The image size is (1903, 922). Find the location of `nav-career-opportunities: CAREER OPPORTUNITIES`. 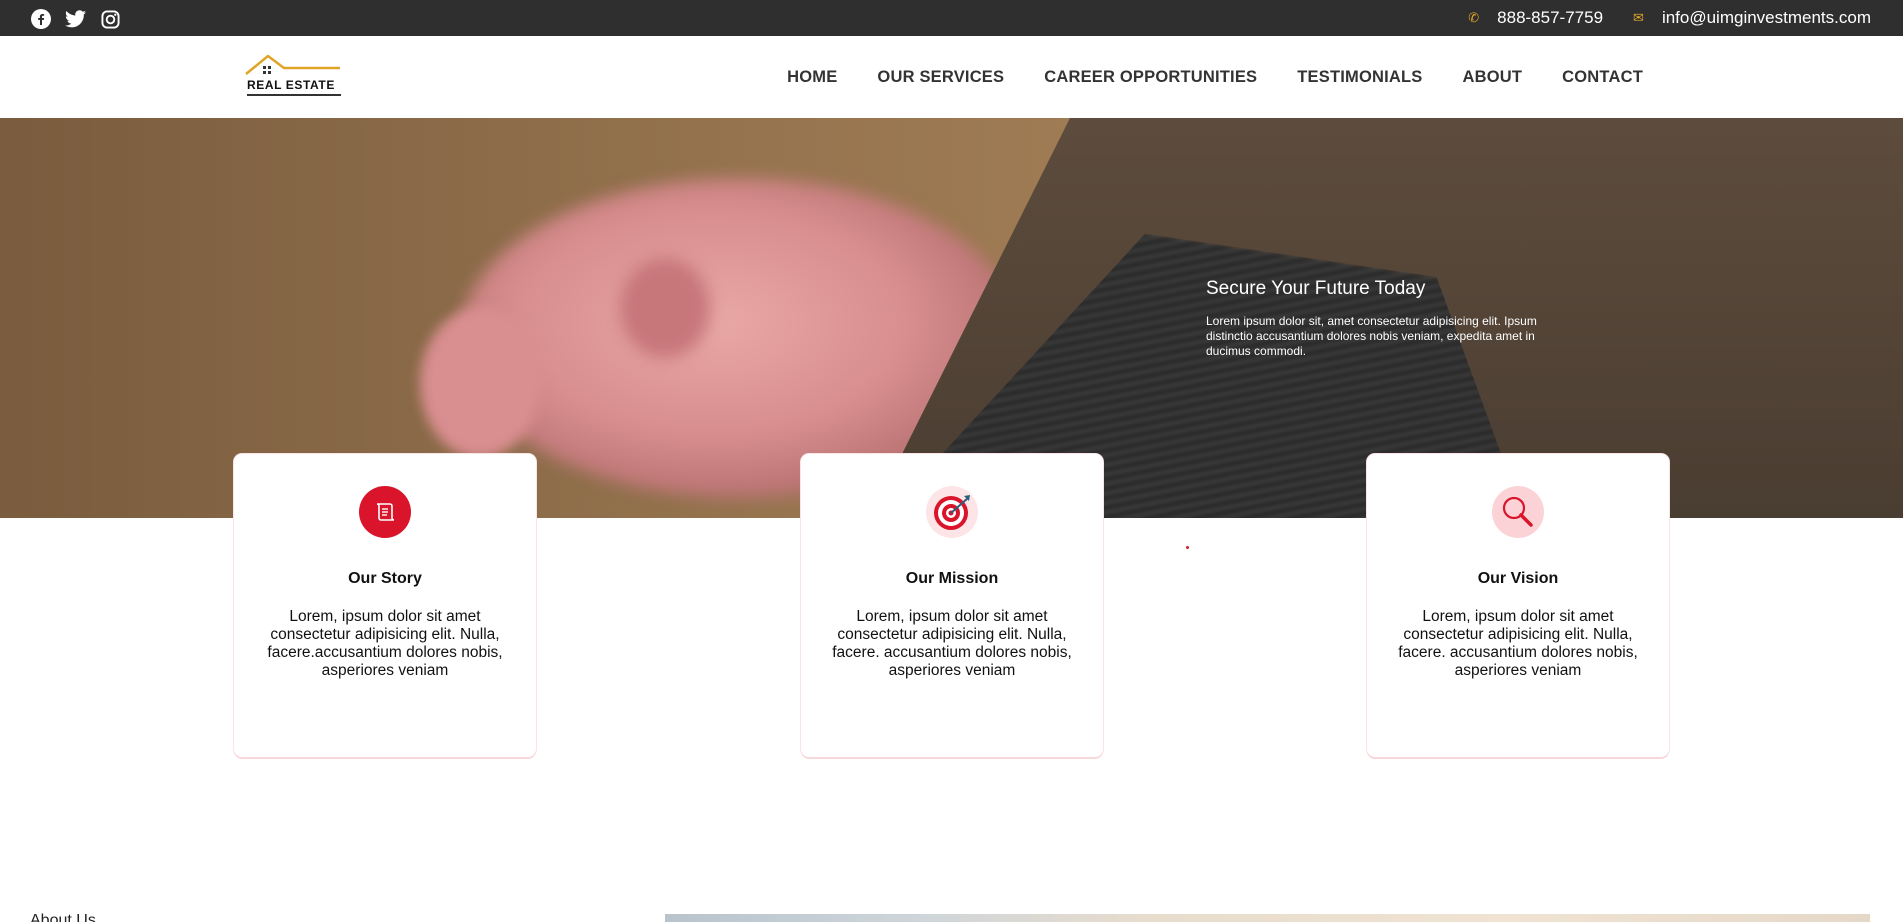

nav-career-opportunities: CAREER OPPORTUNITIES is located at coordinates (1150, 77).